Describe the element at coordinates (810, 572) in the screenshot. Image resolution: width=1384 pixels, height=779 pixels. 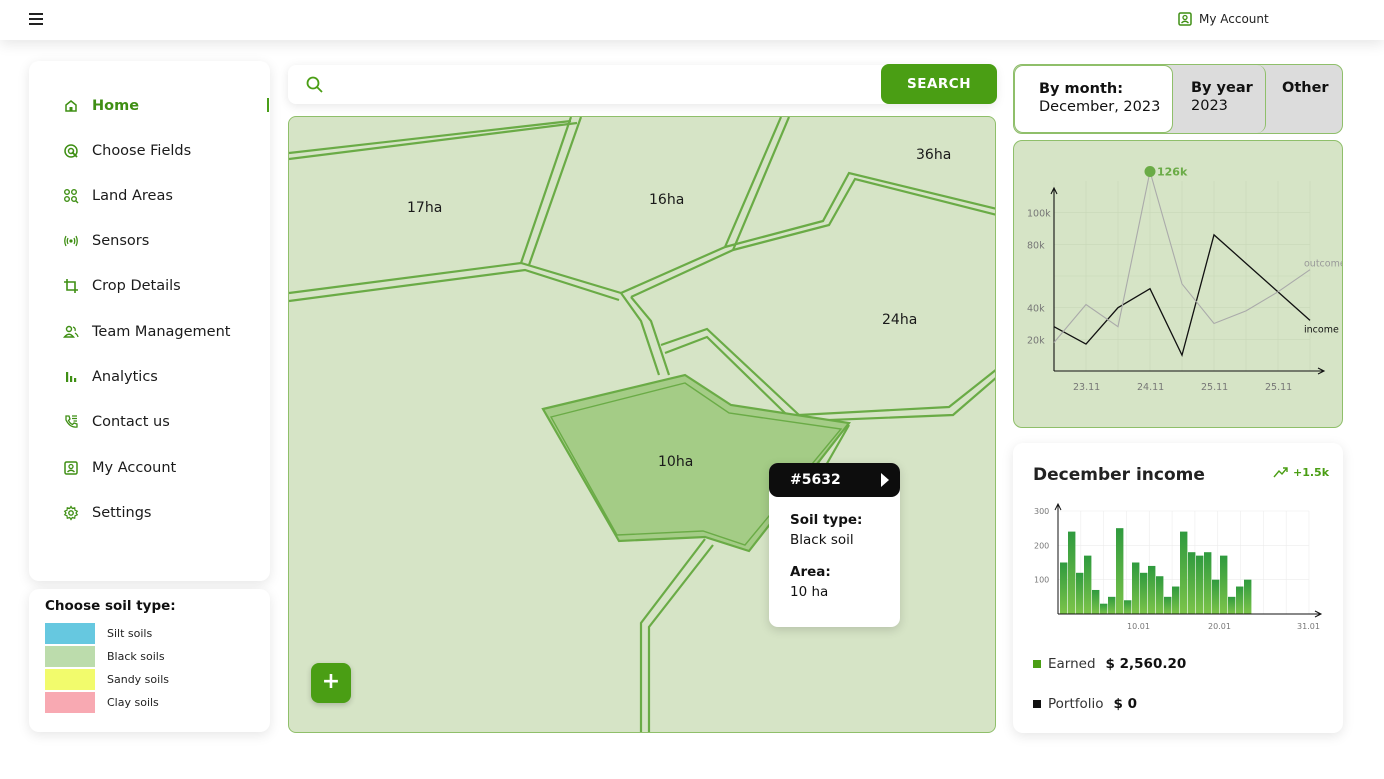
I see `area-key: Area:` at that location.